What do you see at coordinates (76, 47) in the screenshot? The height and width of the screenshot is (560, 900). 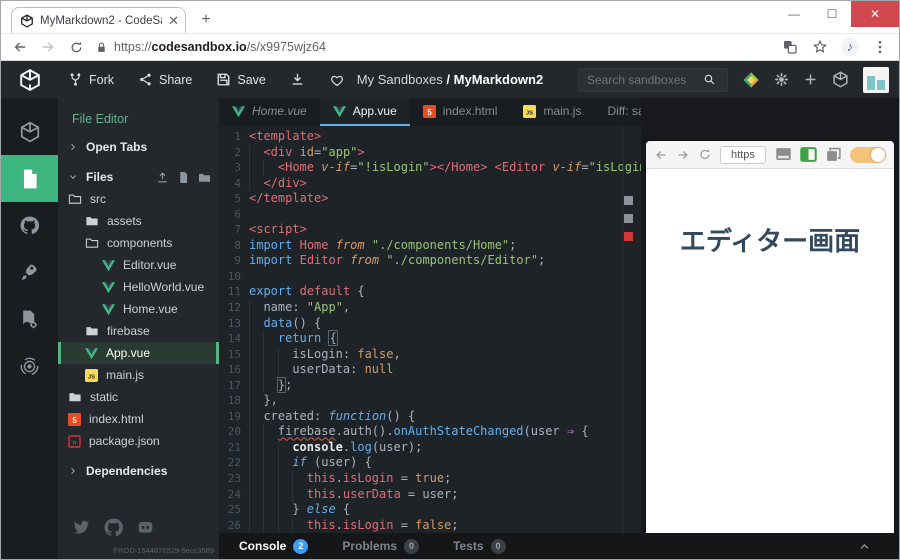 I see `reload-button` at bounding box center [76, 47].